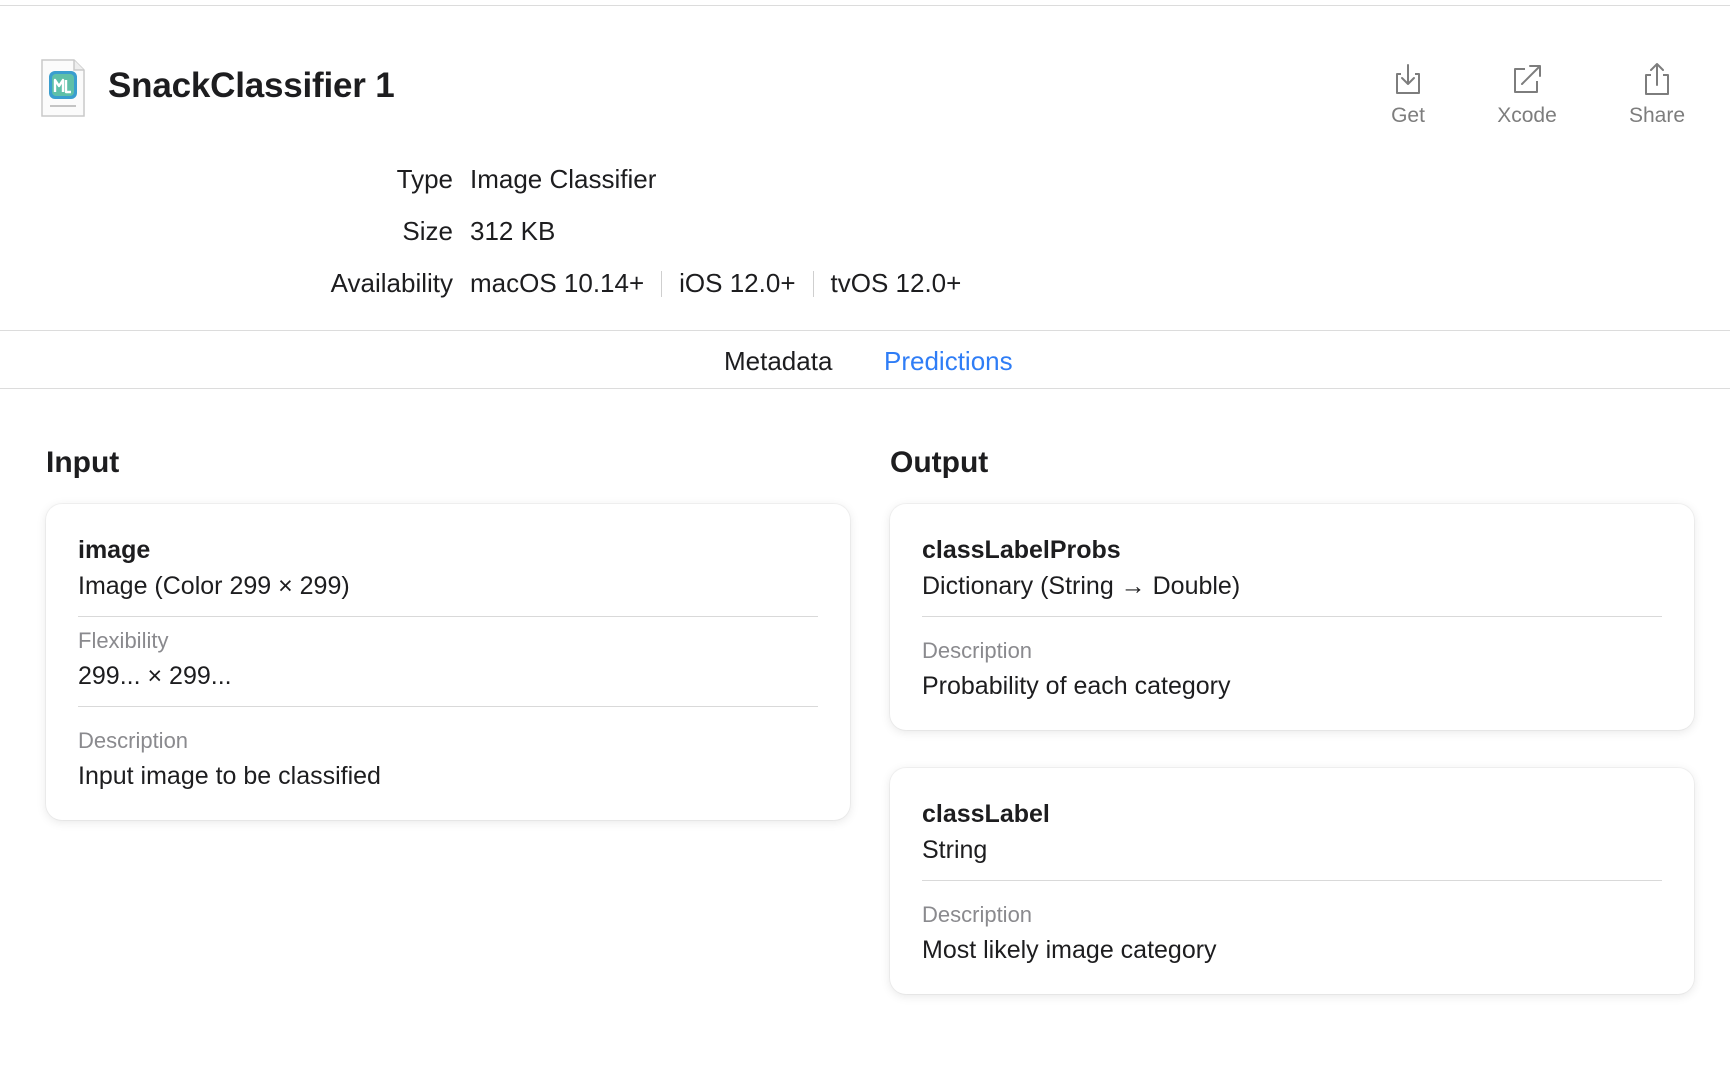  What do you see at coordinates (427, 231) in the screenshot?
I see `info-size-key: Size` at bounding box center [427, 231].